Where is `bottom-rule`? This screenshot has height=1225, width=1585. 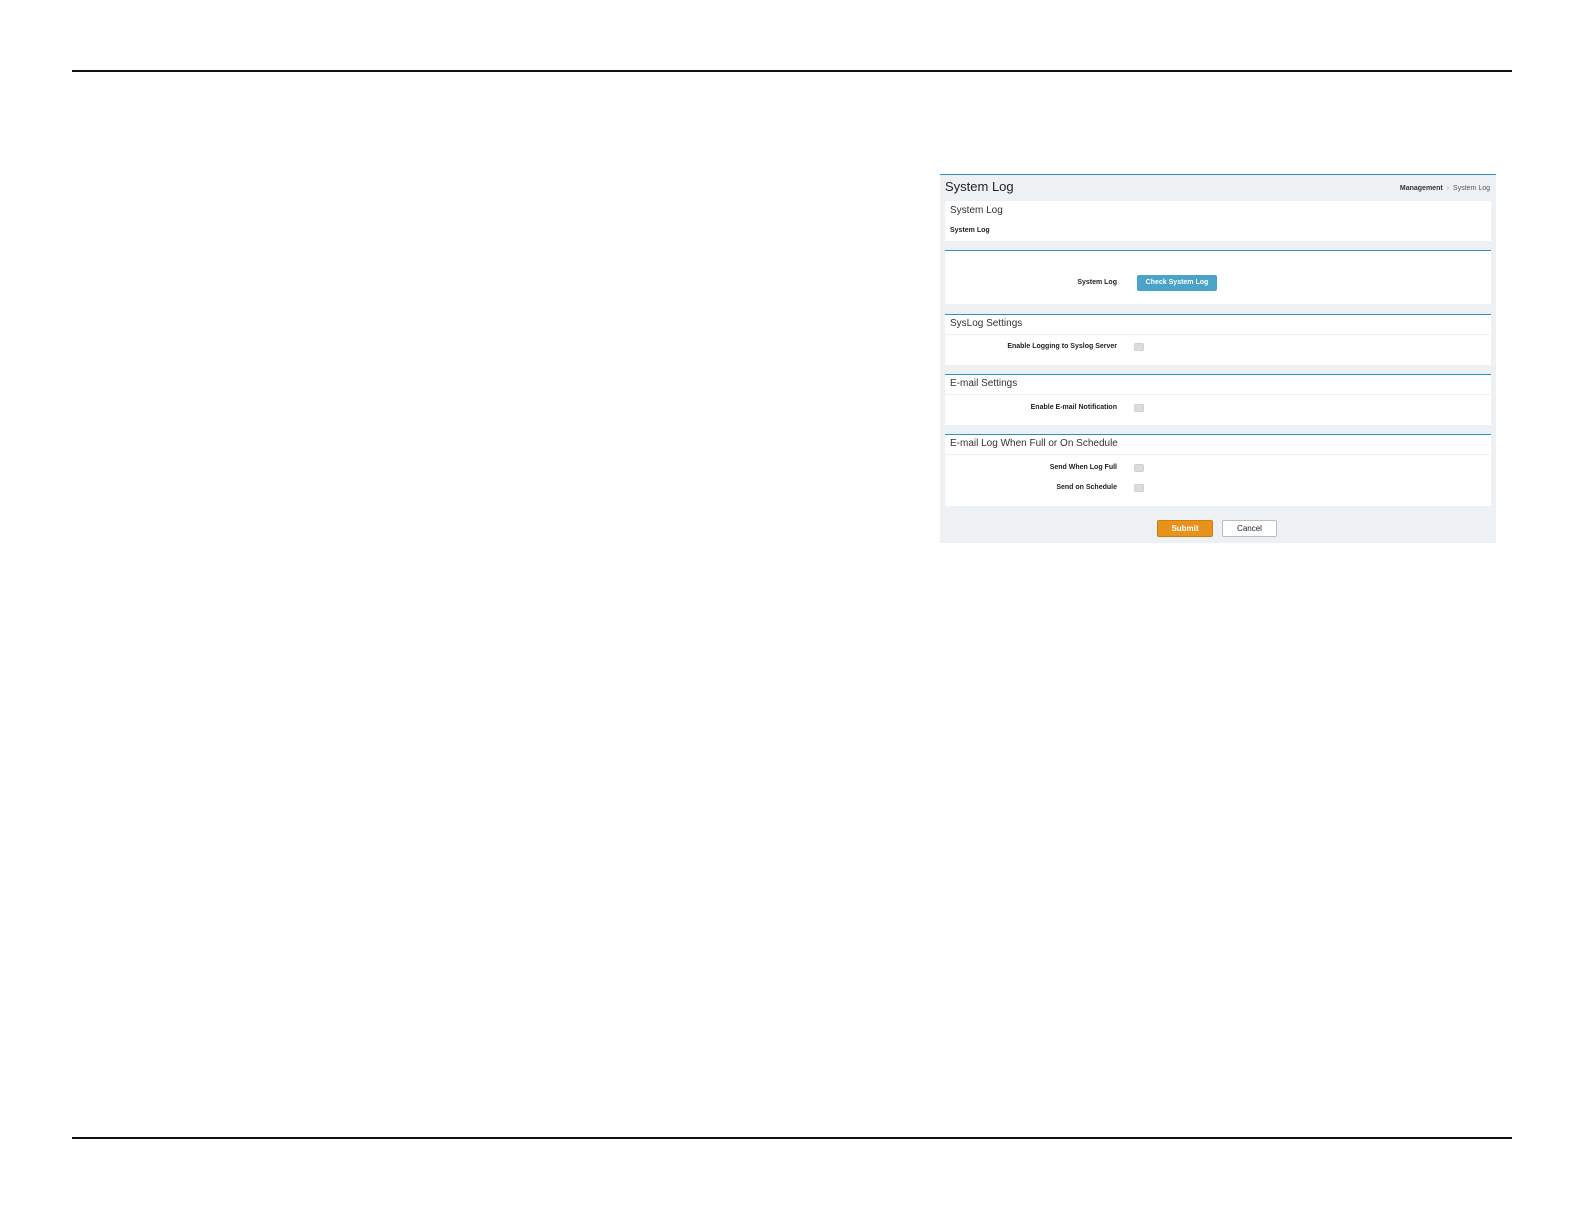
bottom-rule is located at coordinates (792, 1138).